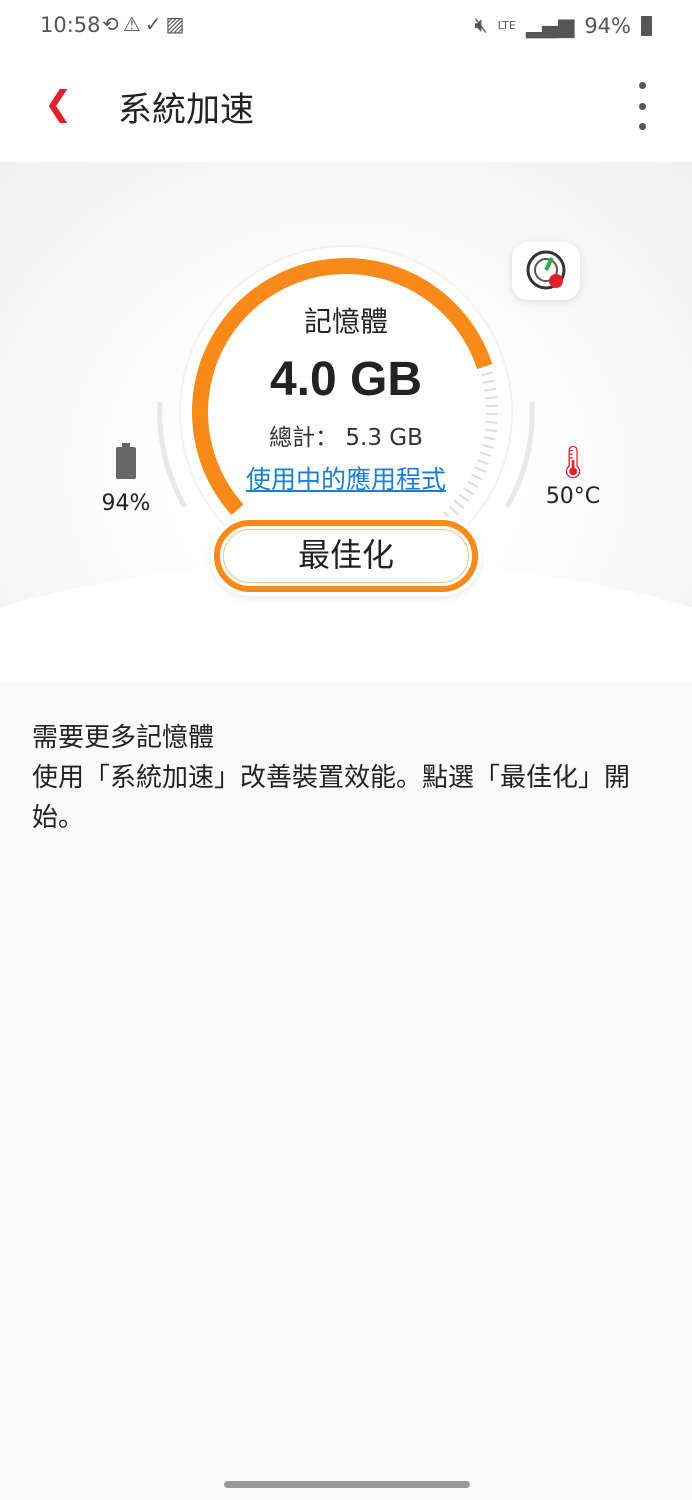 Image resolution: width=692 pixels, height=1500 pixels. Describe the element at coordinates (347, 1484) in the screenshot. I see `home-indicator` at that location.